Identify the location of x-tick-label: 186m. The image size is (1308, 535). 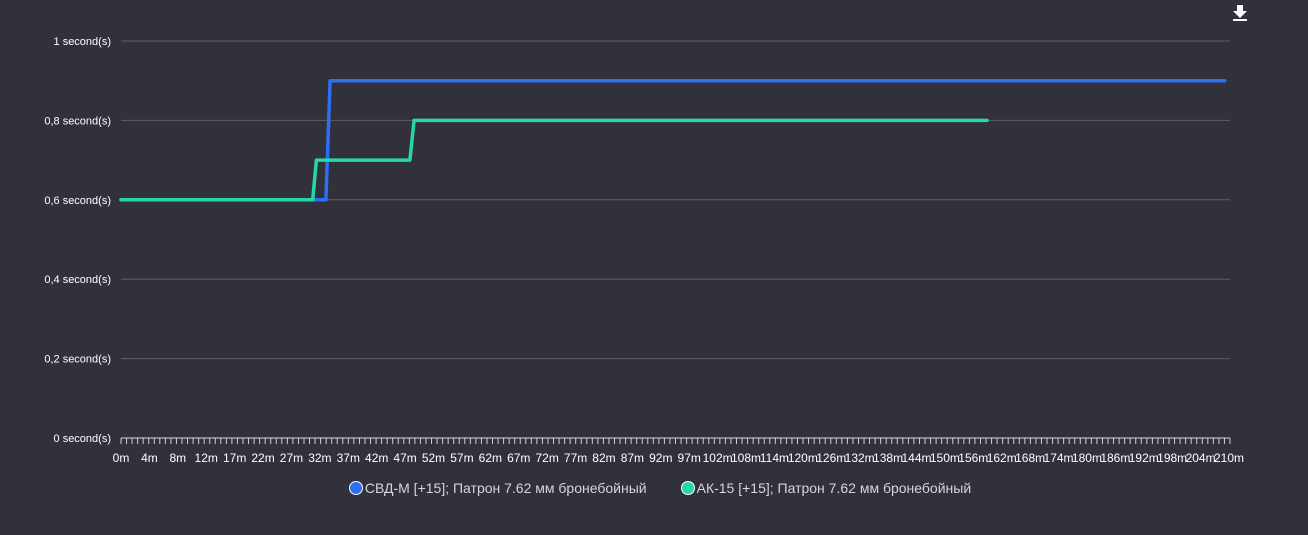
(1115, 458).